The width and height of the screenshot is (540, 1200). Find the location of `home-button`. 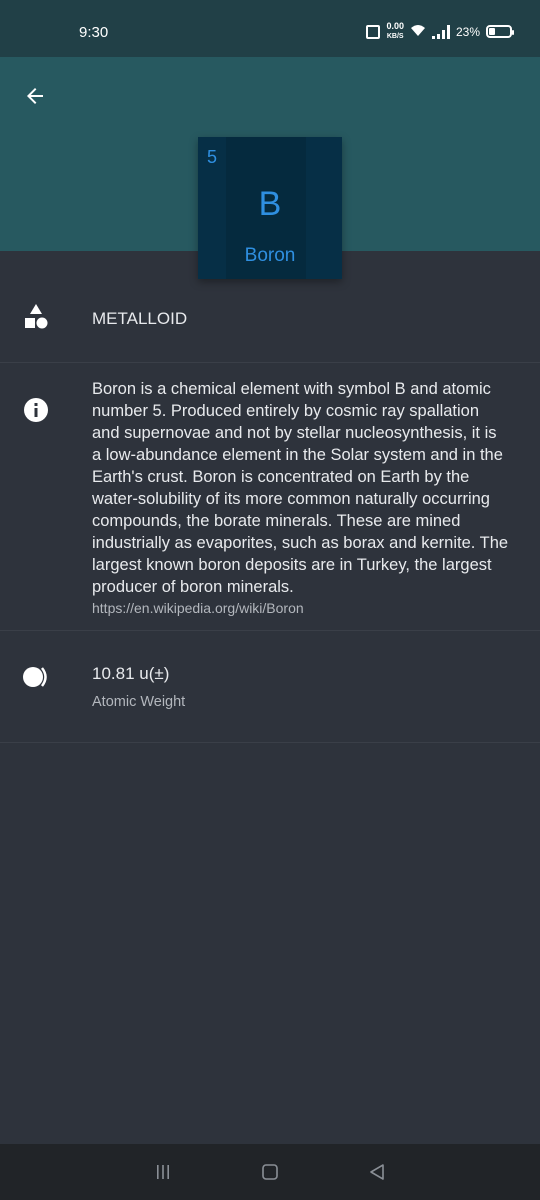

home-button is located at coordinates (270, 1172).